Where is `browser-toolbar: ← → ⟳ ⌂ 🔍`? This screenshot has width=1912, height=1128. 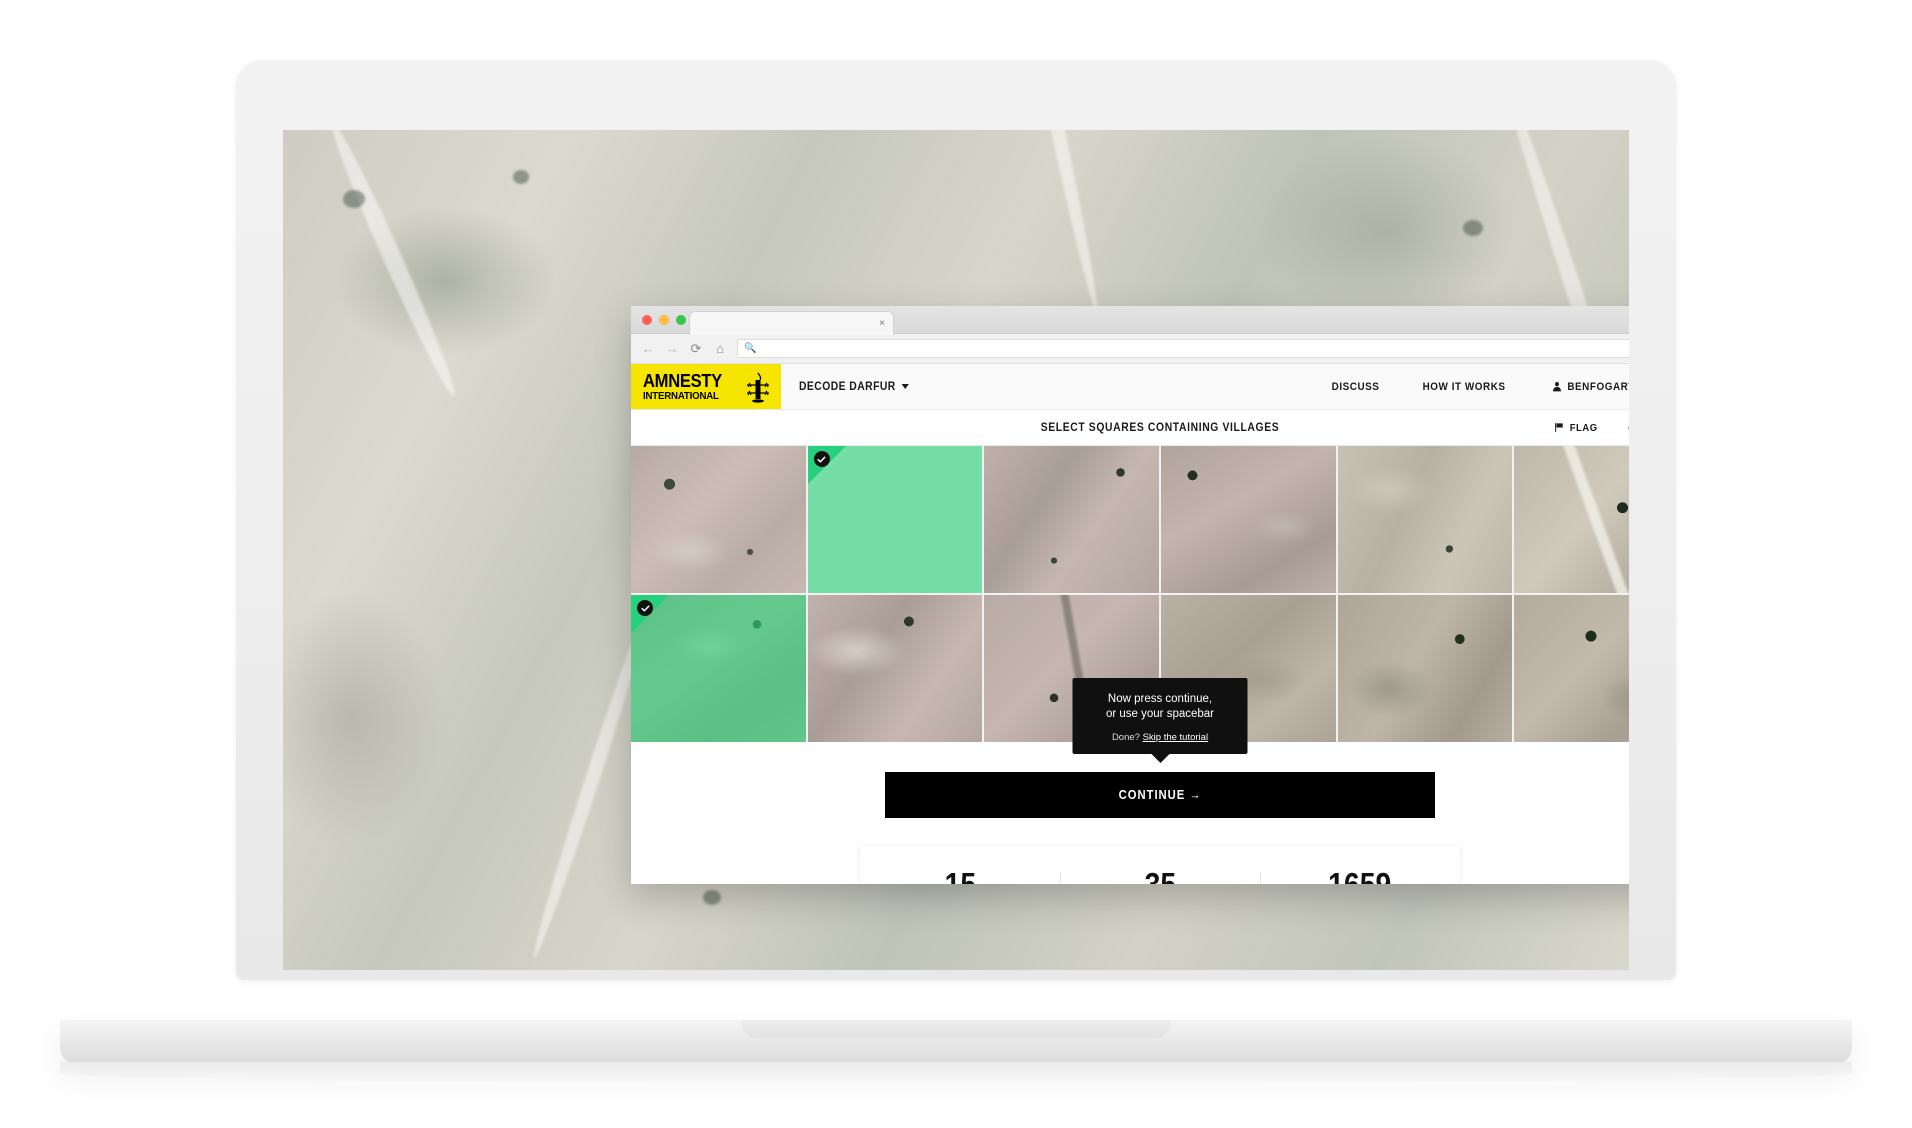 browser-toolbar: ← → ⟳ ⌂ 🔍 is located at coordinates (1130, 349).